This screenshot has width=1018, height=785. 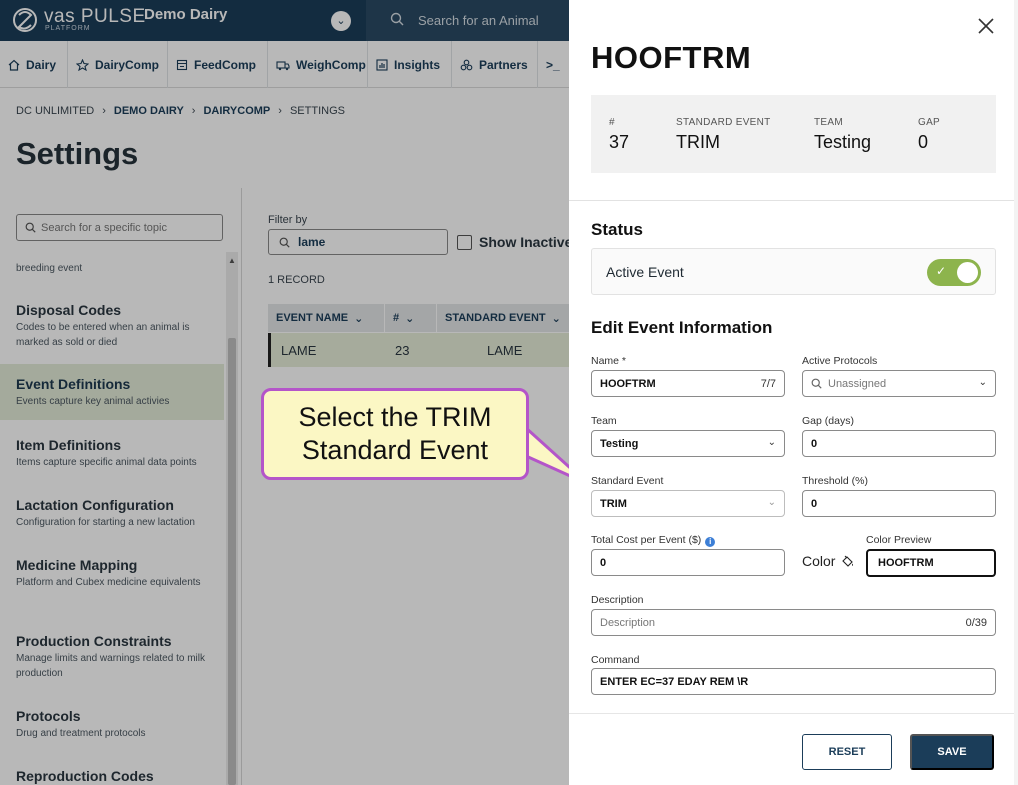 I want to click on summary-label: #, so click(x=612, y=122).